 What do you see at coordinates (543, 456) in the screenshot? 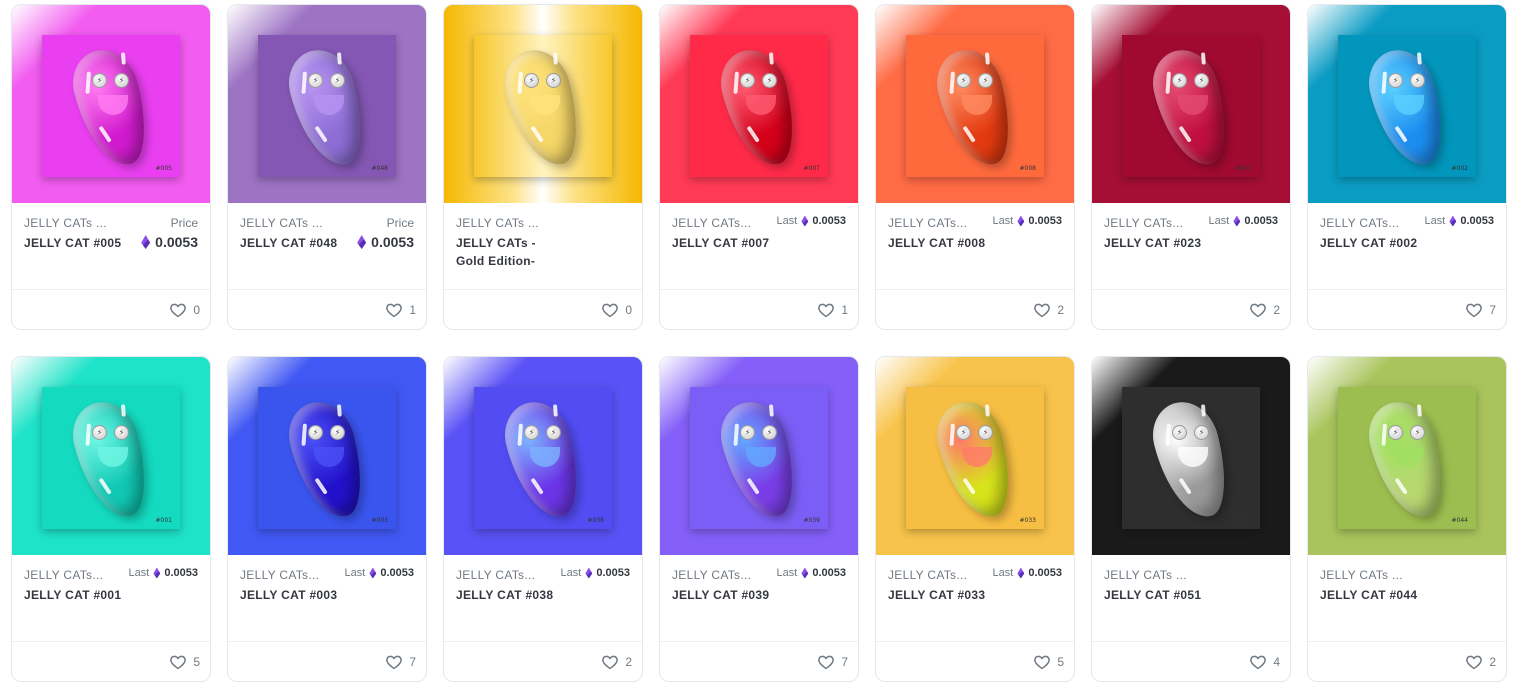
I see `nft-artwork: ⚡ ⚡ #038` at bounding box center [543, 456].